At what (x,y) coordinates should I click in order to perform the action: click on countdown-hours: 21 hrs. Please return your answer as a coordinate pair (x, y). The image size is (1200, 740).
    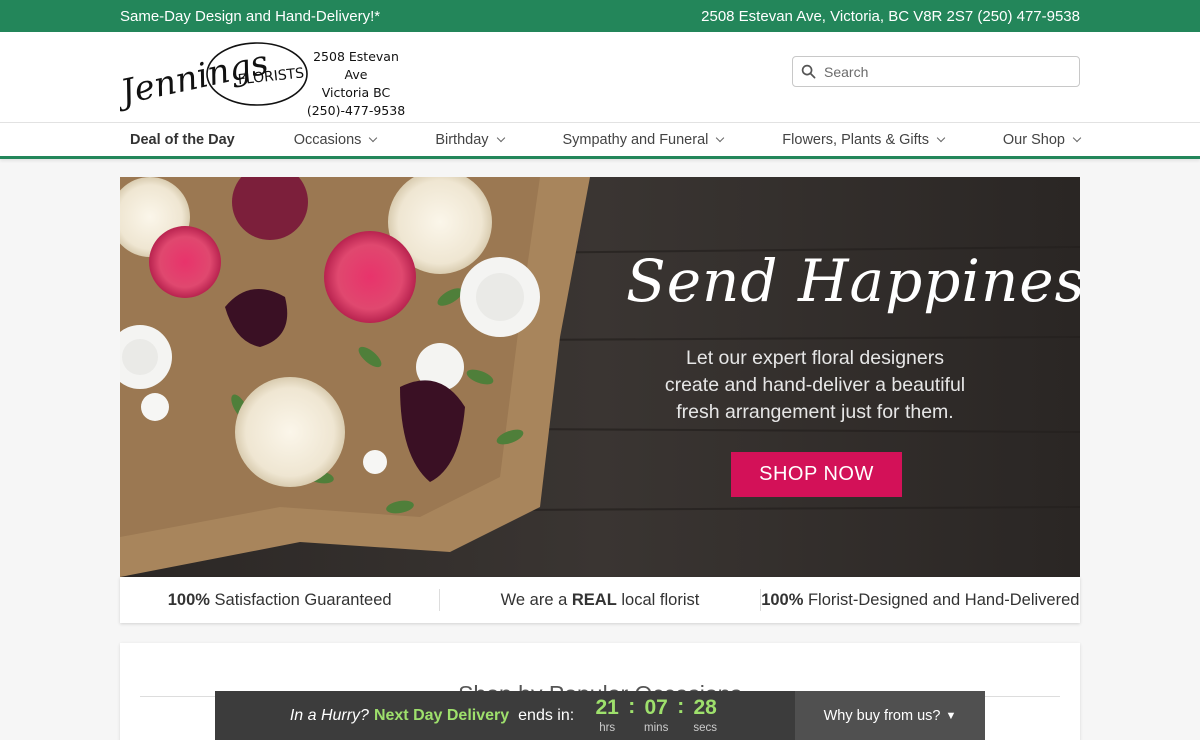
    Looking at the image, I should click on (607, 715).